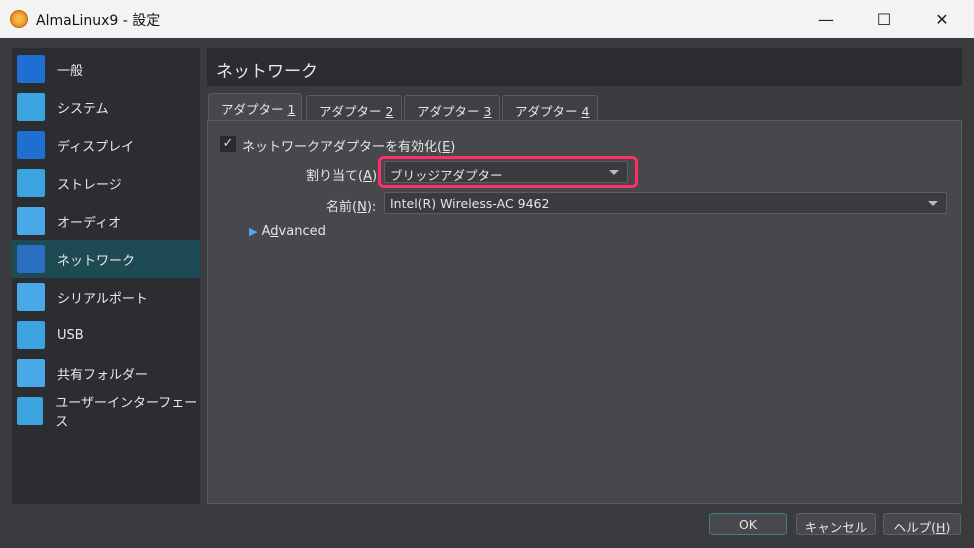 The image size is (974, 548). What do you see at coordinates (274, 231) in the screenshot?
I see `label-key: d` at bounding box center [274, 231].